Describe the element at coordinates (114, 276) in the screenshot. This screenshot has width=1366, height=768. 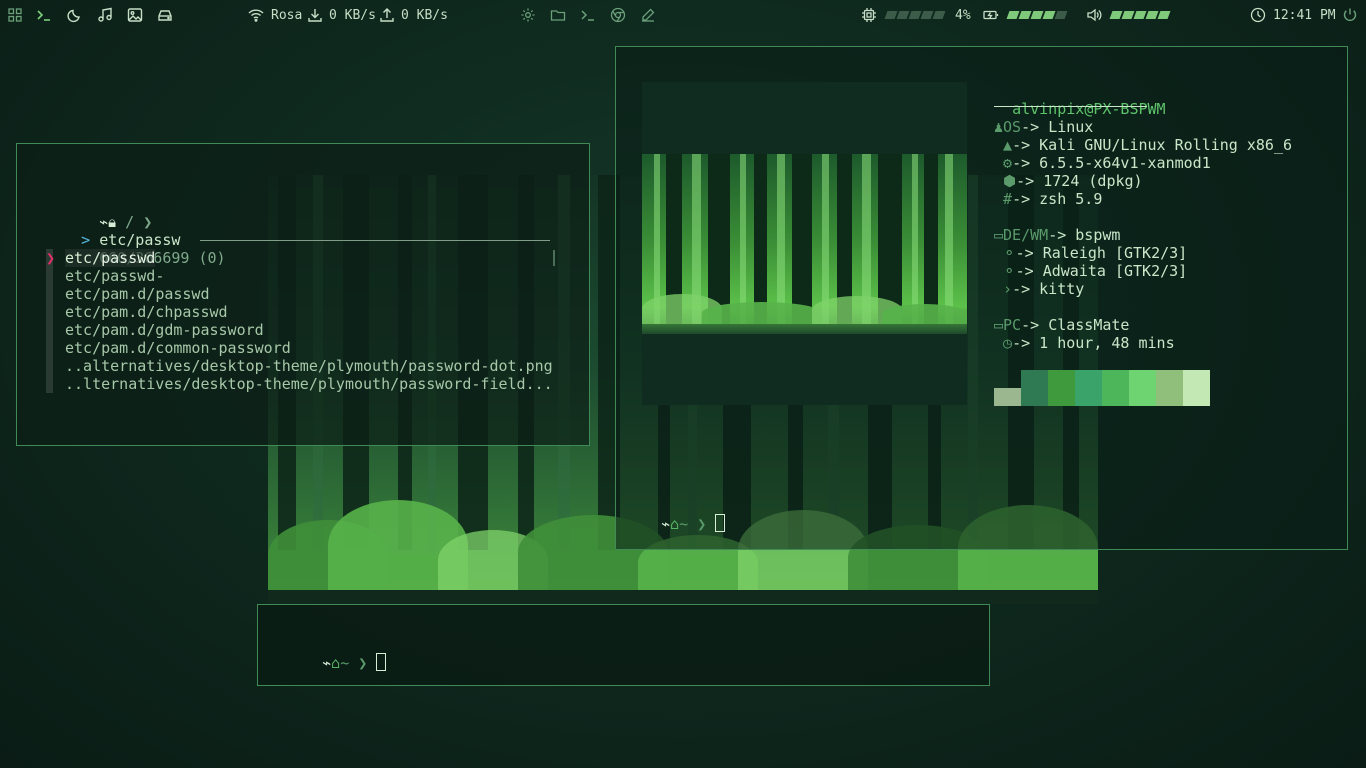
I see `result-item: etc/passwd-` at that location.